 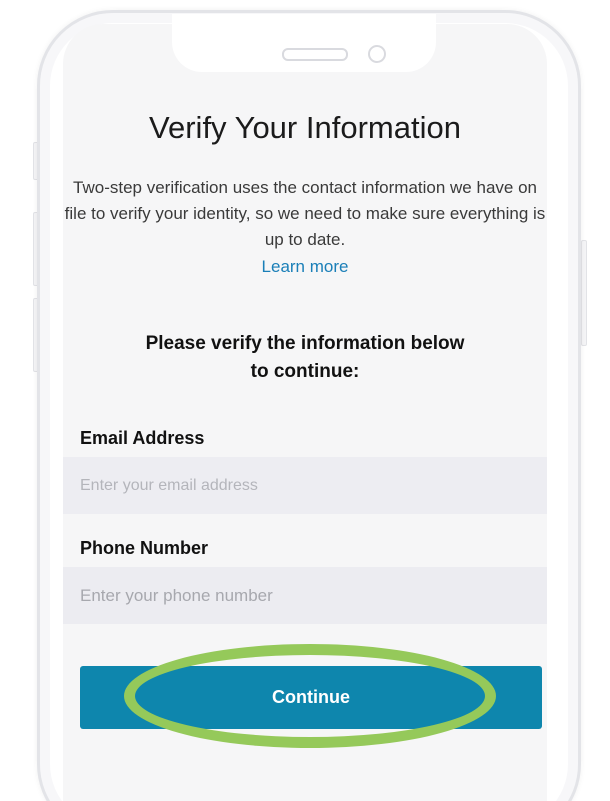 I want to click on continue-button: Continue, so click(x=311, y=697).